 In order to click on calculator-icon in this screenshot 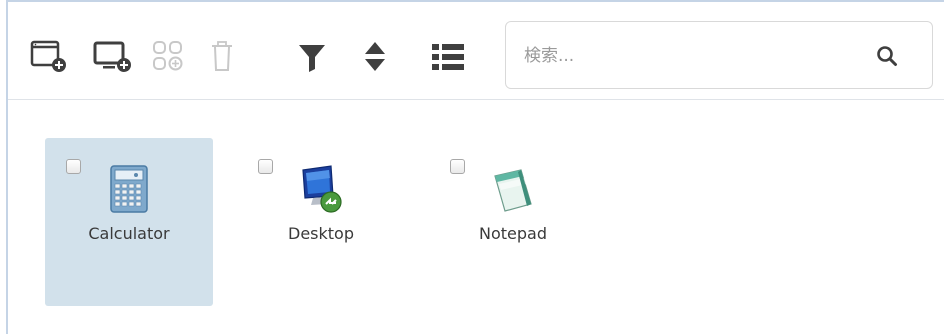, I will do `click(129, 189)`.